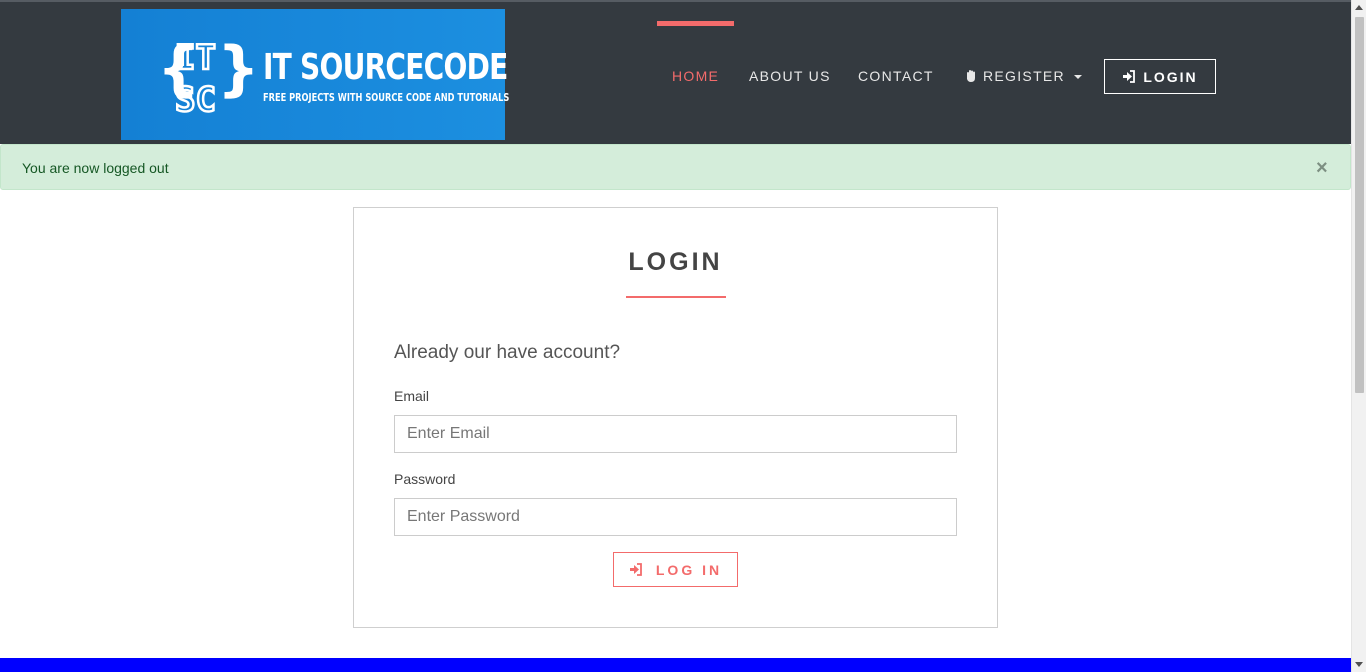 The width and height of the screenshot is (1366, 672). I want to click on login-submit-label: LOG IN, so click(689, 569).